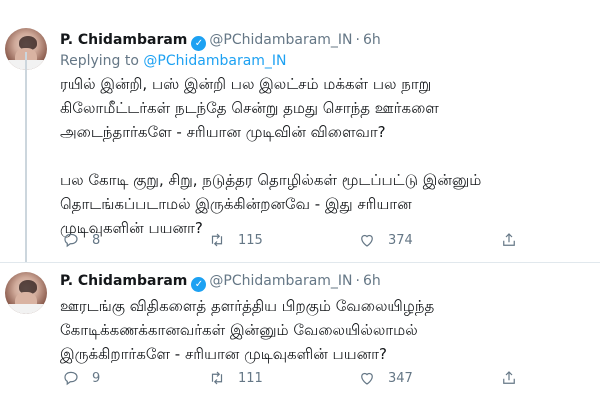  I want to click on reply-button: 8, so click(81, 240).